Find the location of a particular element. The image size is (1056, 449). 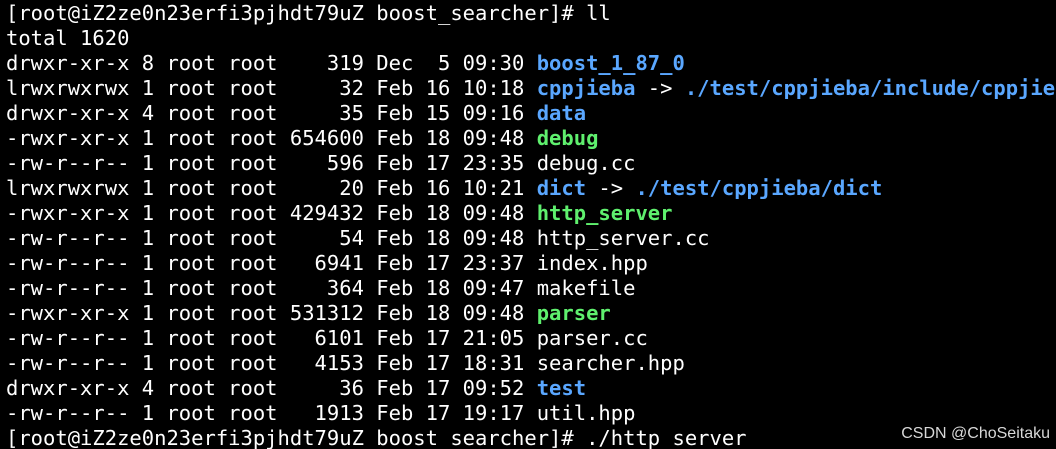

watermark: CSDN @ChoSeitaku is located at coordinates (975, 433).